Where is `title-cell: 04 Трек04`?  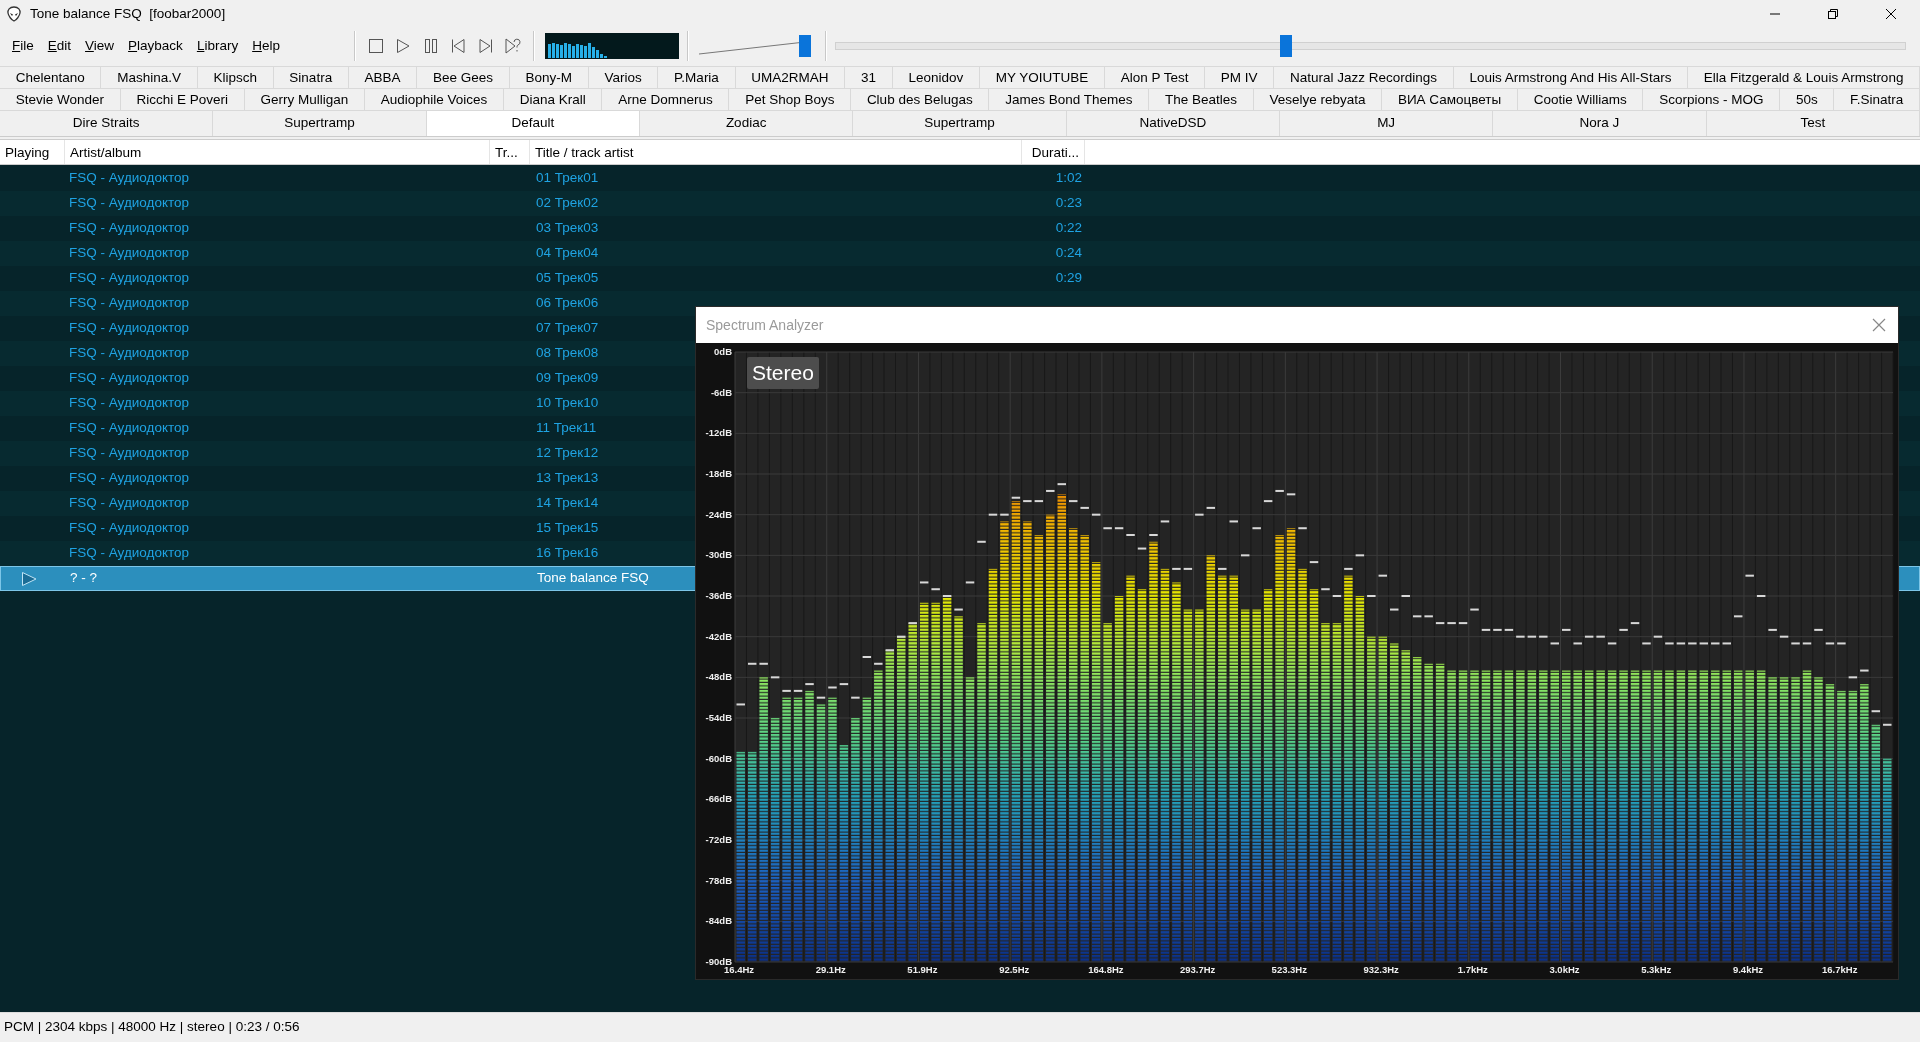 title-cell: 04 Трек04 is located at coordinates (567, 253).